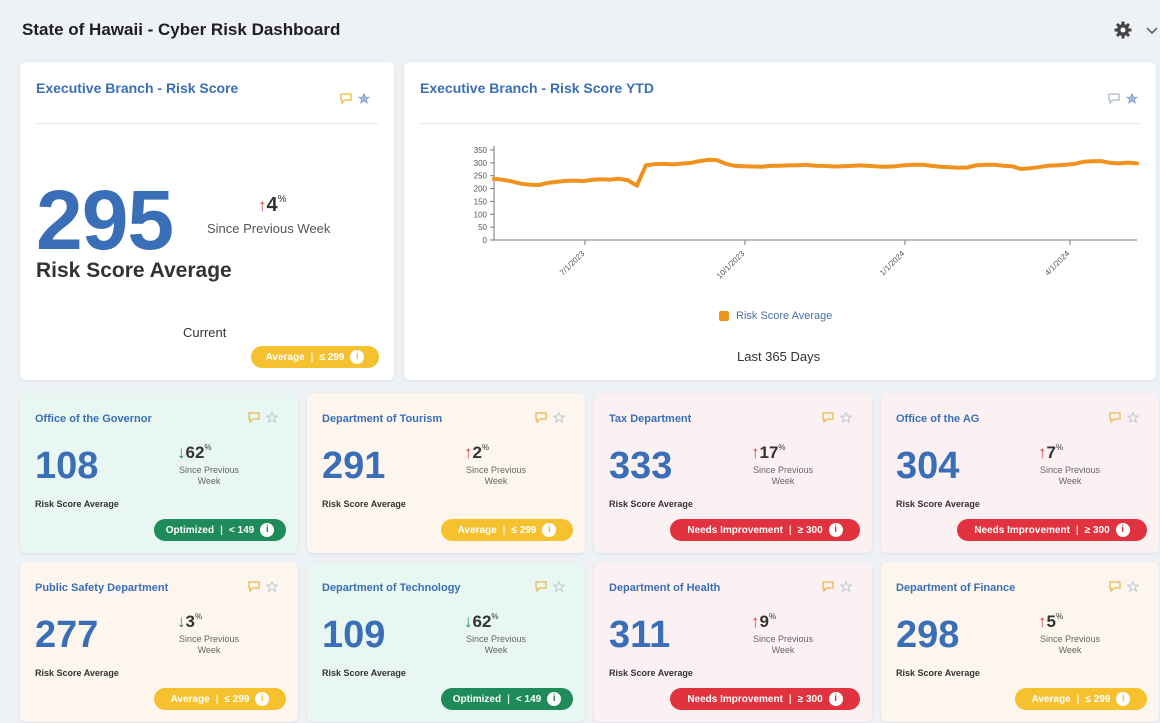 The image size is (1160, 723). What do you see at coordinates (181, 621) in the screenshot?
I see `arrow-down-icon: ↓` at bounding box center [181, 621].